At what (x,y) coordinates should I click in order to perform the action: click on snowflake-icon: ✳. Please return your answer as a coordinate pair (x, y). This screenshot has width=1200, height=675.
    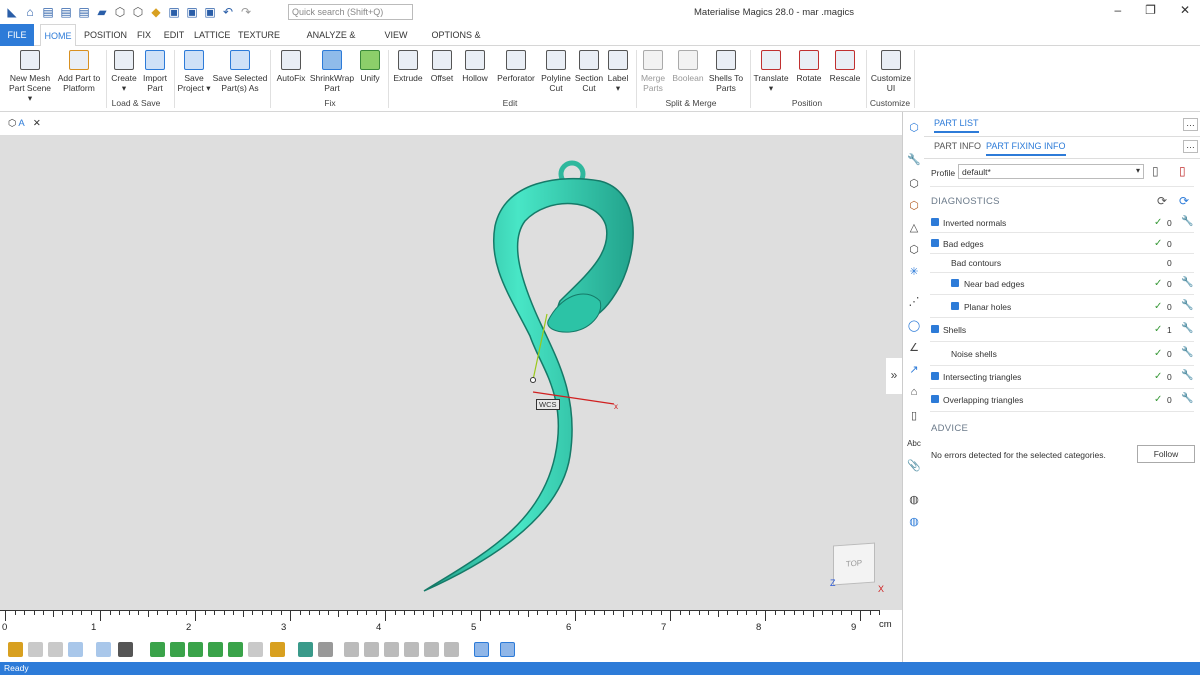
    Looking at the image, I should click on (914, 272).